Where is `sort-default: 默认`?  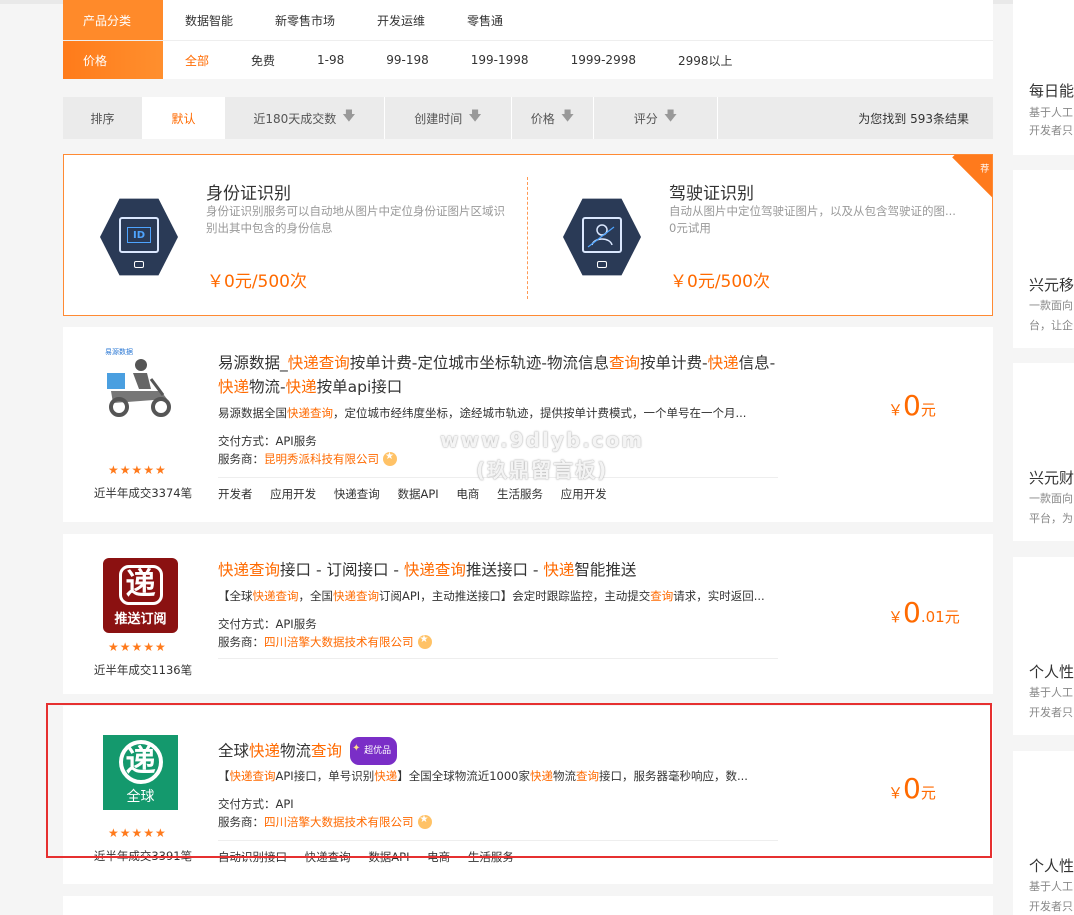 sort-default: 默认 is located at coordinates (184, 118).